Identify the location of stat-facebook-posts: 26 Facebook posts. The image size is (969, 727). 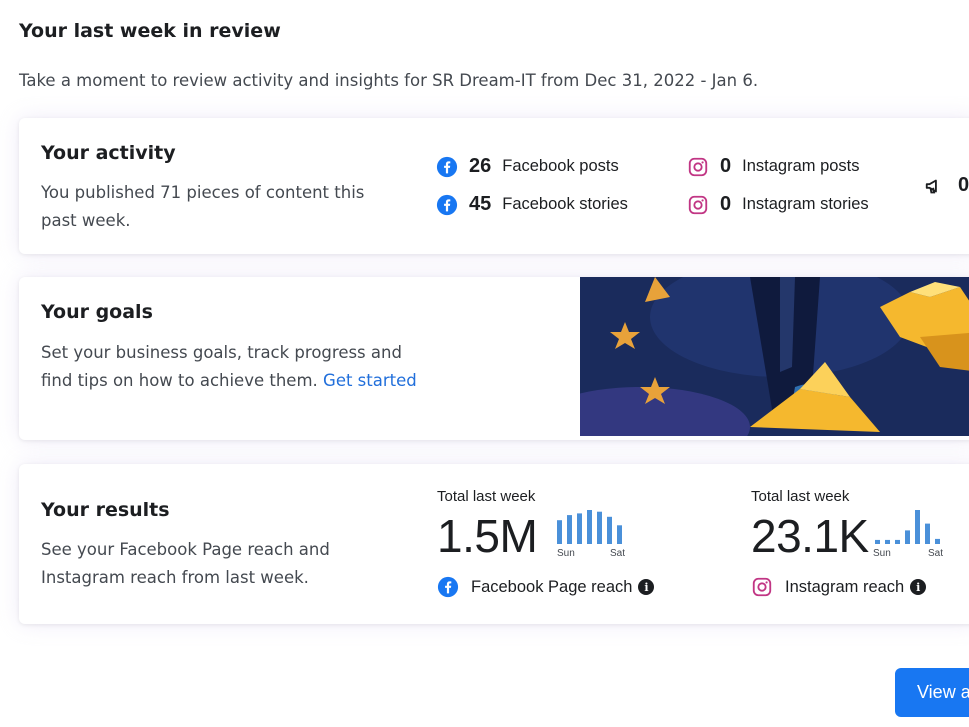
(527, 166).